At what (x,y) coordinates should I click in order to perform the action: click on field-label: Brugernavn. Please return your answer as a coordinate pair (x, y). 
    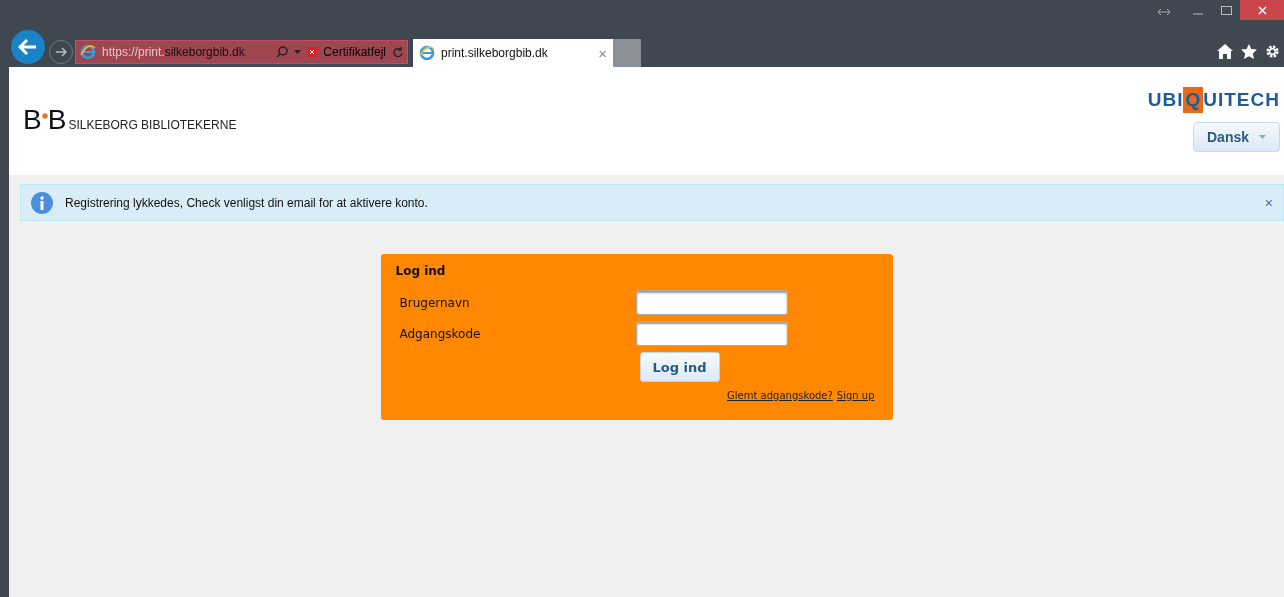
    Looking at the image, I should click on (434, 302).